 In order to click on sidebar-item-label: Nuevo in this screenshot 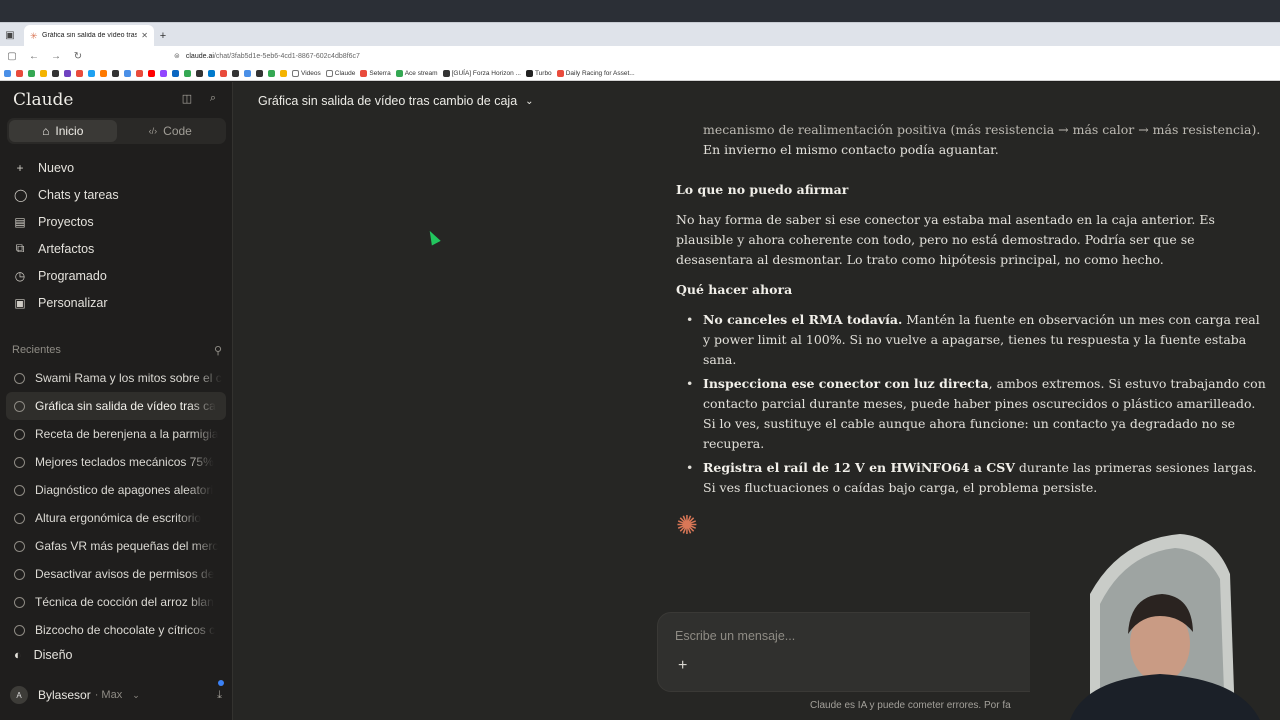, I will do `click(56, 167)`.